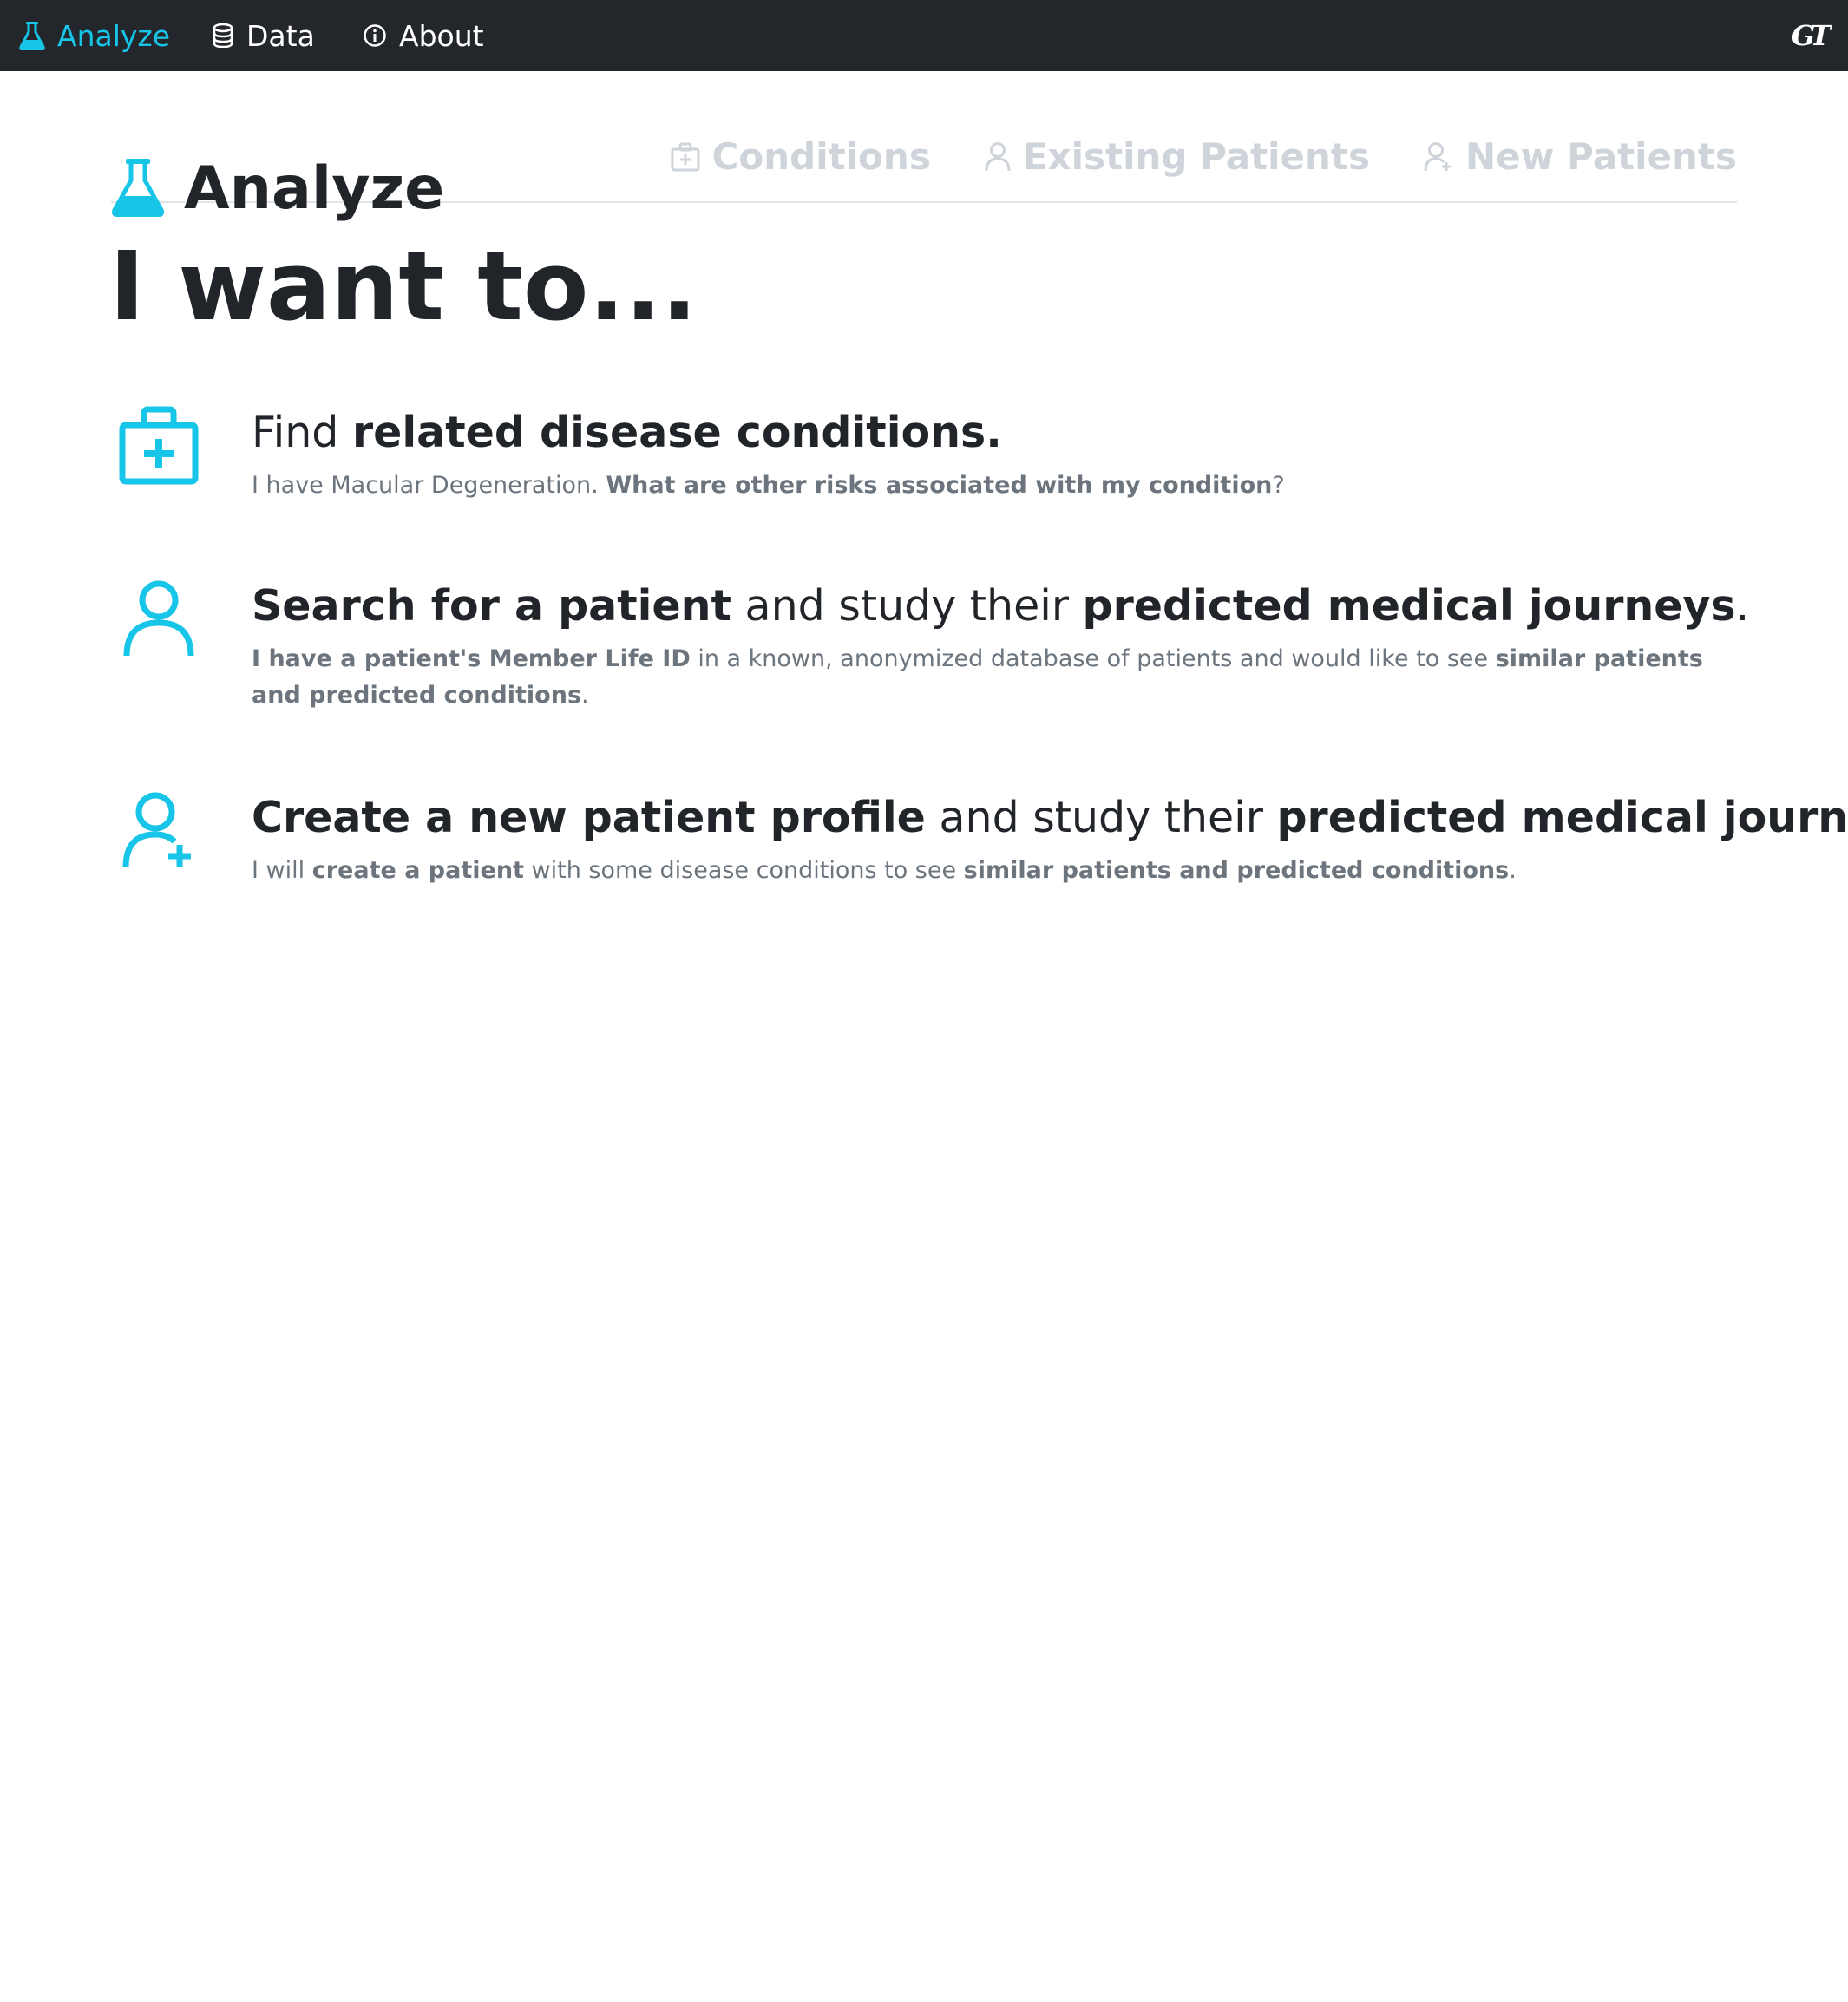 The height and width of the screenshot is (2002, 1848). I want to click on tab-existing-patients: Existing Patients, so click(1177, 156).